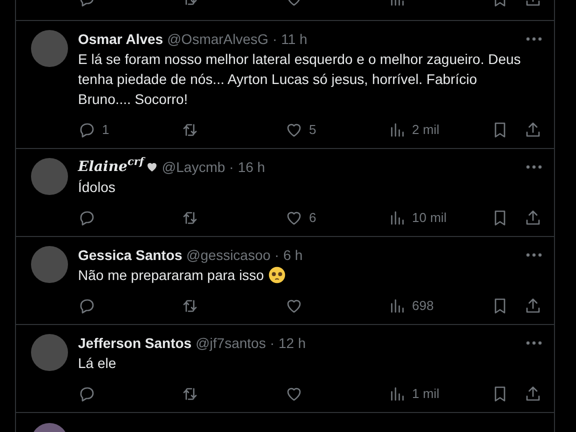 This screenshot has width=576, height=432. Describe the element at coordinates (423, 306) in the screenshot. I see `view-count: 698` at that location.